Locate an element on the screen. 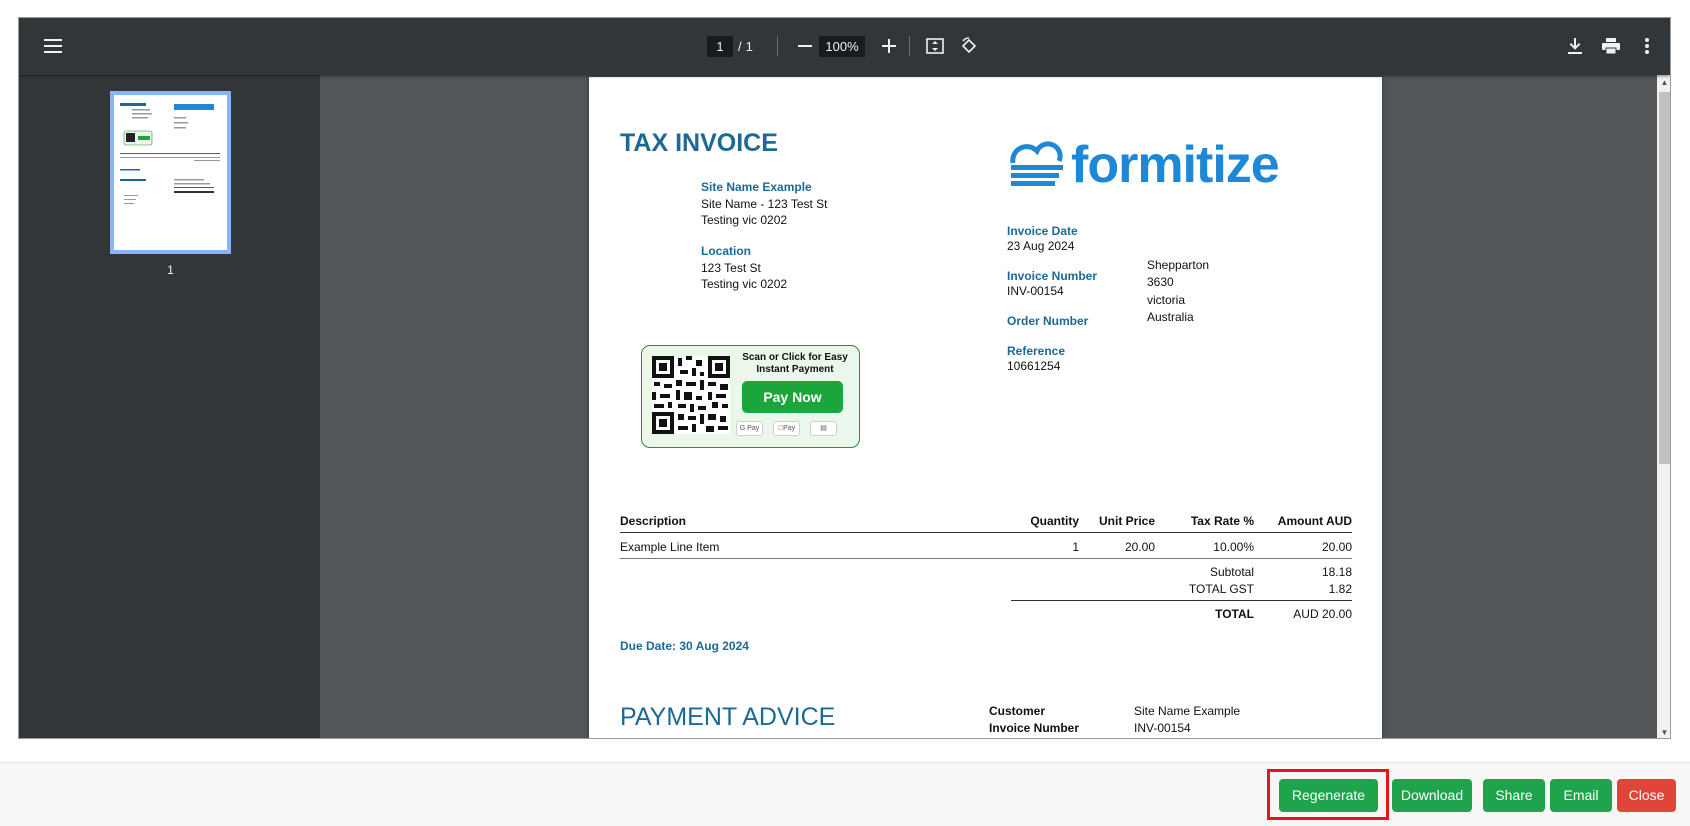 The width and height of the screenshot is (1690, 826). reference-label: Reference is located at coordinates (1036, 351).